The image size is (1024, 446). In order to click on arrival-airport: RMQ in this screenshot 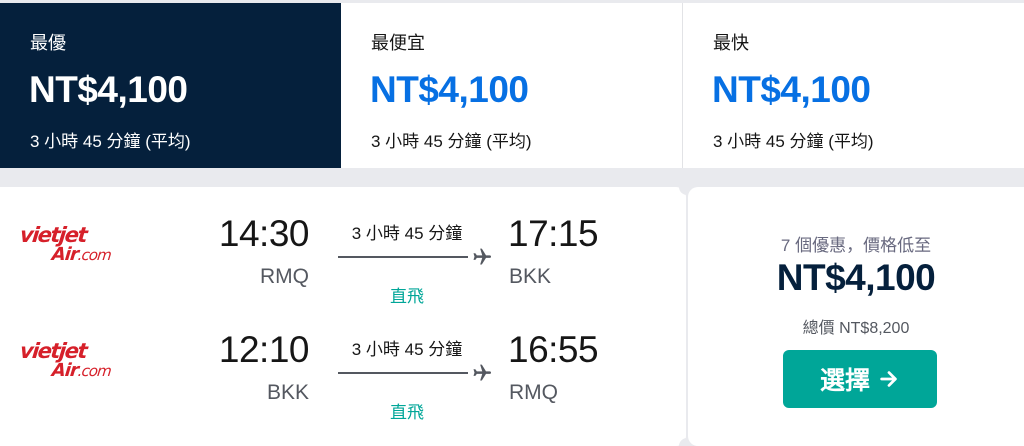, I will do `click(533, 392)`.